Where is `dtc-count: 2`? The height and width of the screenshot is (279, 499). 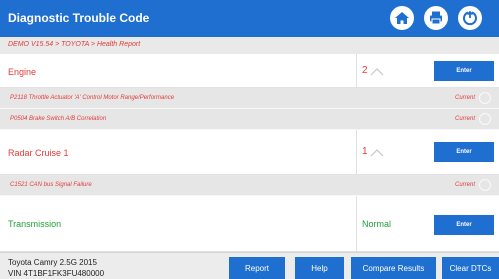 dtc-count: 2 is located at coordinates (365, 70).